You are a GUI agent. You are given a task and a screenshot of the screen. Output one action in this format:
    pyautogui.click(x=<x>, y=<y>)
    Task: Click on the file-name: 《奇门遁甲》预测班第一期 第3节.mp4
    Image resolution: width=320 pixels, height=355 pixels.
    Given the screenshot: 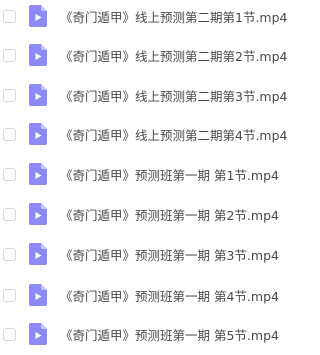 What is the action you would take?
    pyautogui.click(x=169, y=254)
    